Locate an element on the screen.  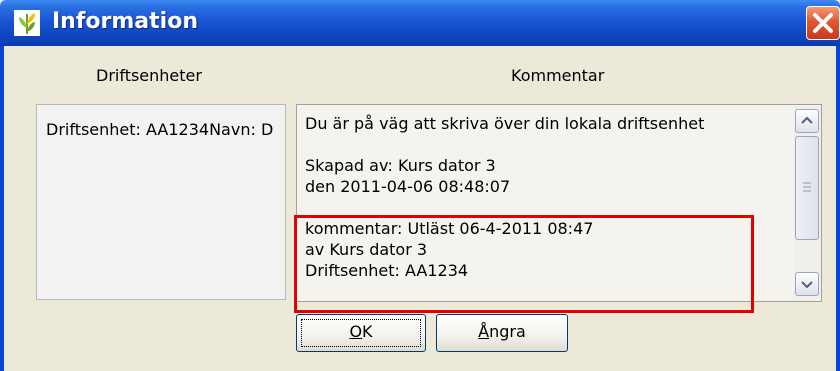
comment-line: Skapad av: Kurs dator 3 is located at coordinates (400, 165).